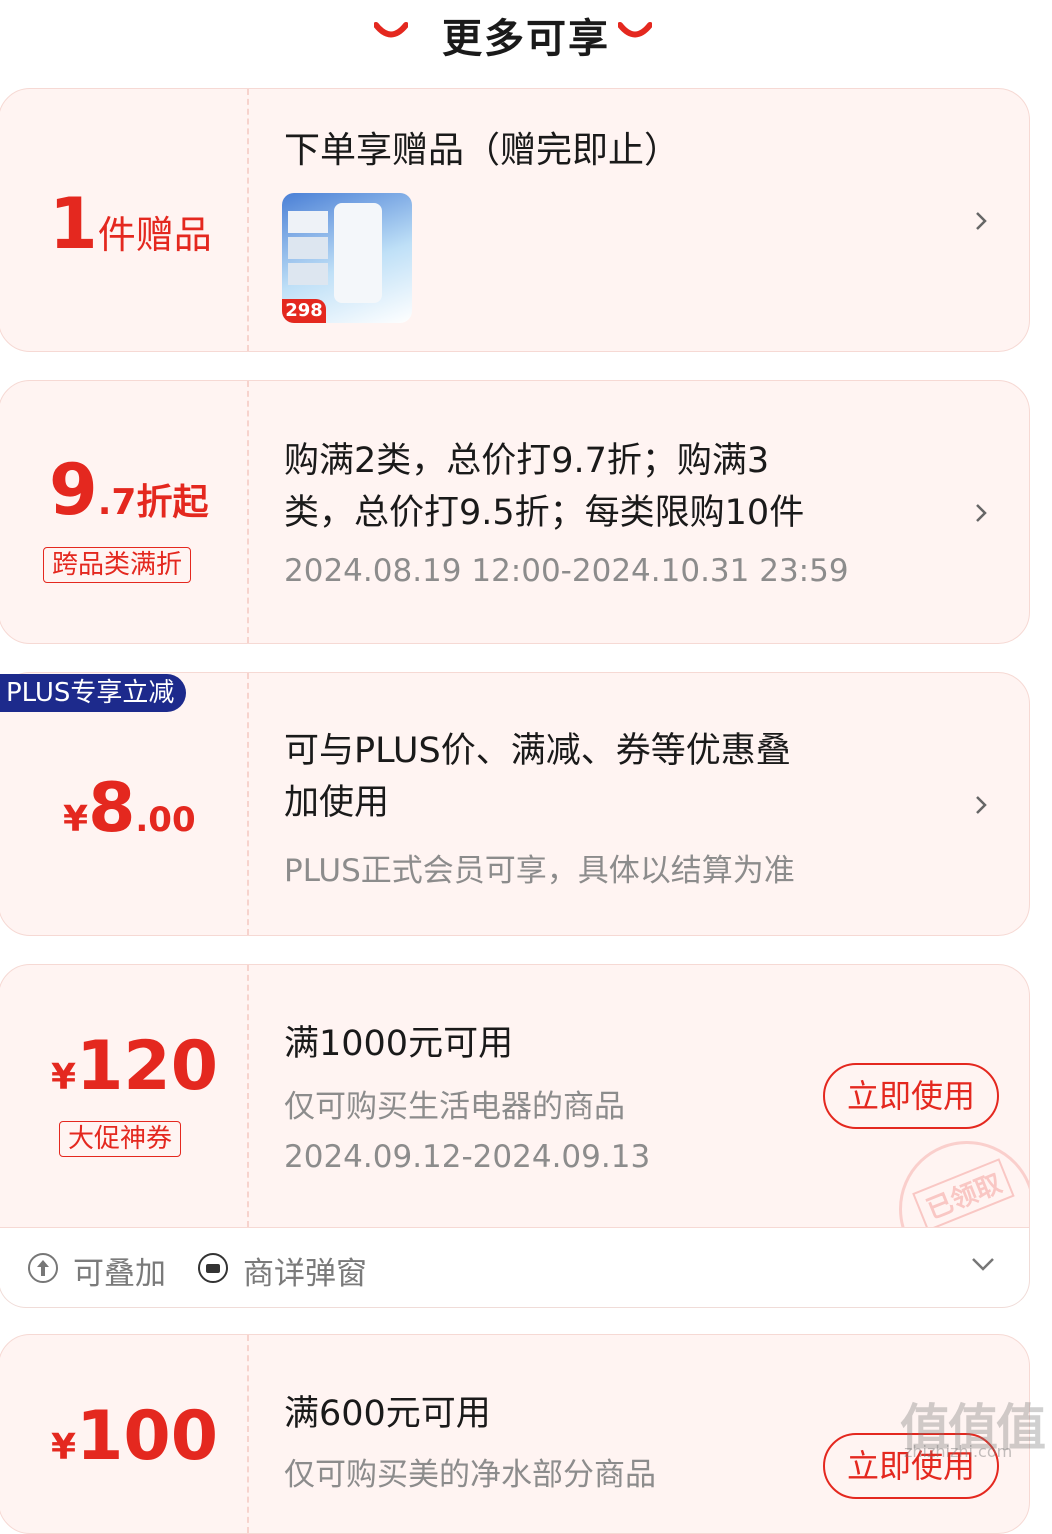 The image size is (1052, 1534). What do you see at coordinates (544, 513) in the screenshot?
I see `discount-desc-line2: 类，总价打9.5折；每类限购10件` at bounding box center [544, 513].